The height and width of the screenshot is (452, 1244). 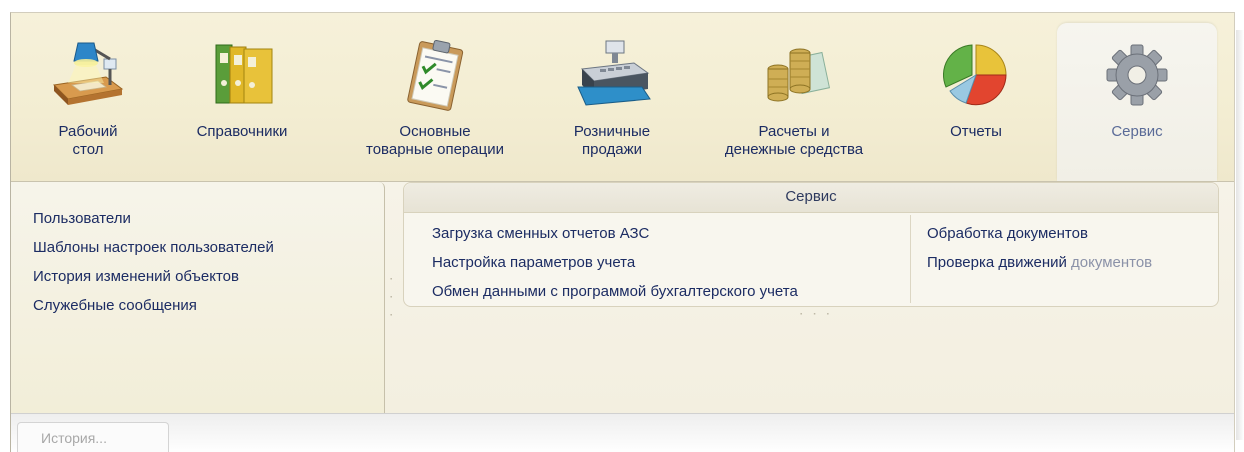 I want to click on nav-link-user-settings-templates: Шаблоны настроек пользователей, so click(x=208, y=247).